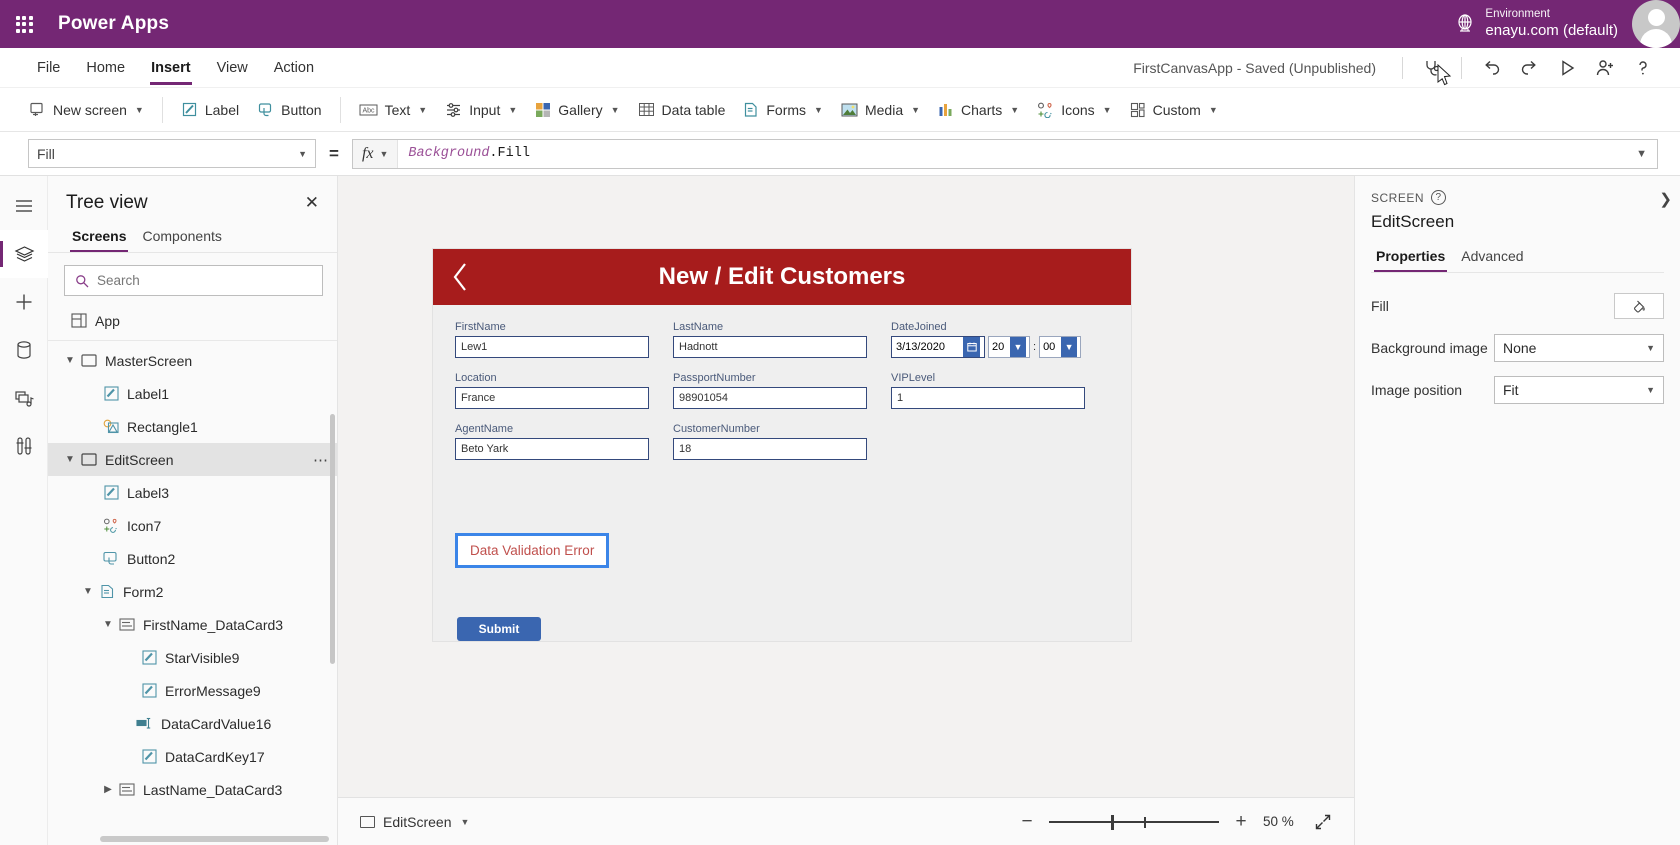 The image size is (1680, 845). I want to click on tree-node-rectangle1: Rectangle1, so click(192, 426).